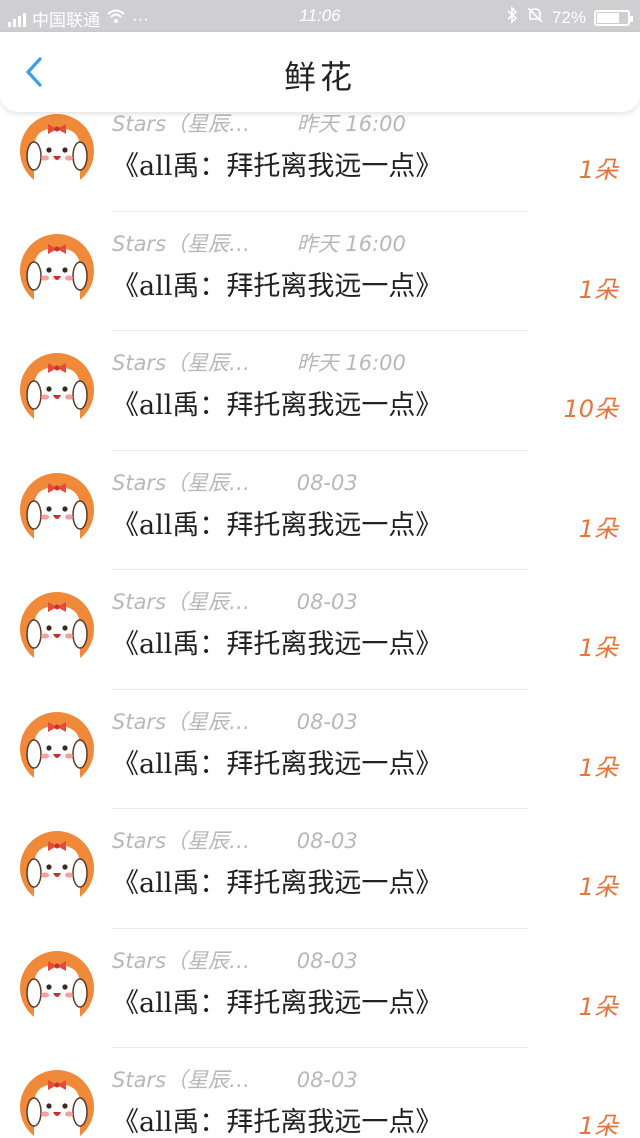 Image resolution: width=640 pixels, height=1138 pixels. I want to click on flower-count: 10朵, so click(590, 409).